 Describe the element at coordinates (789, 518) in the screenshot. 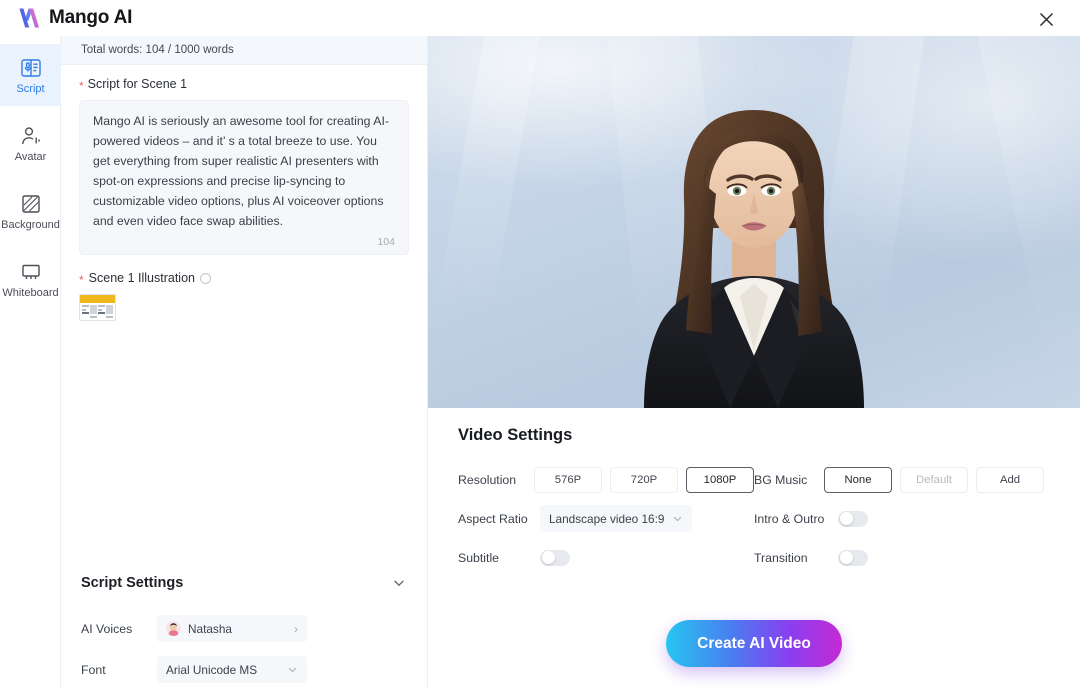

I see `intro-outro-label: Intro & Outro` at that location.